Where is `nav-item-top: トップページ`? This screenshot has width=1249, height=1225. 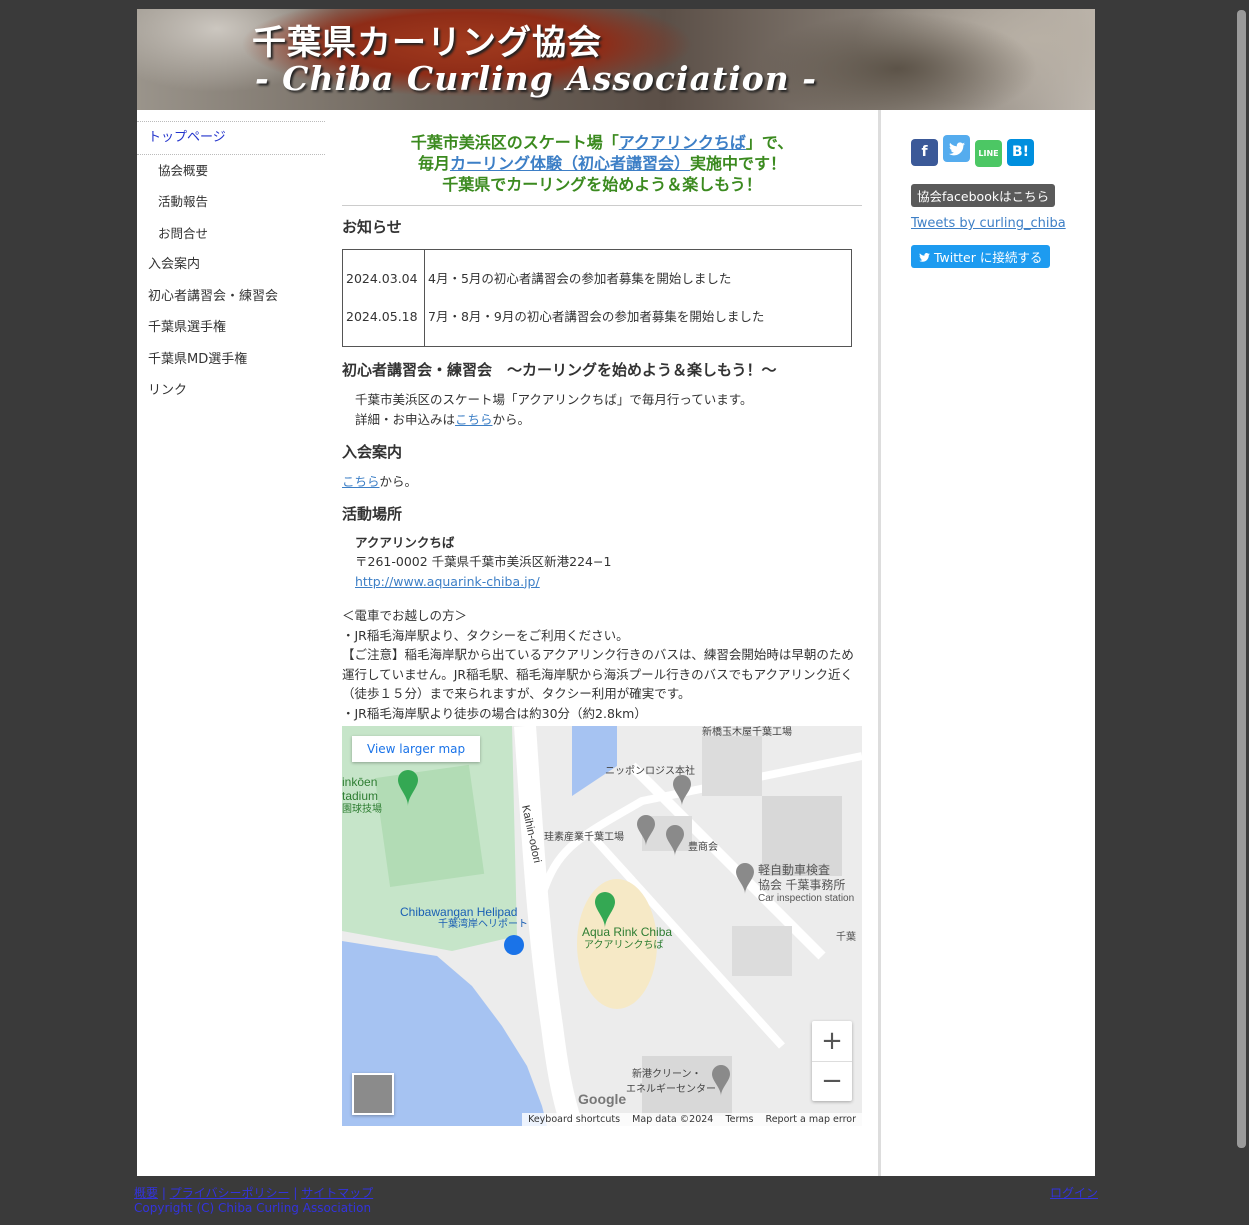
nav-item-top: トップページ is located at coordinates (231, 138).